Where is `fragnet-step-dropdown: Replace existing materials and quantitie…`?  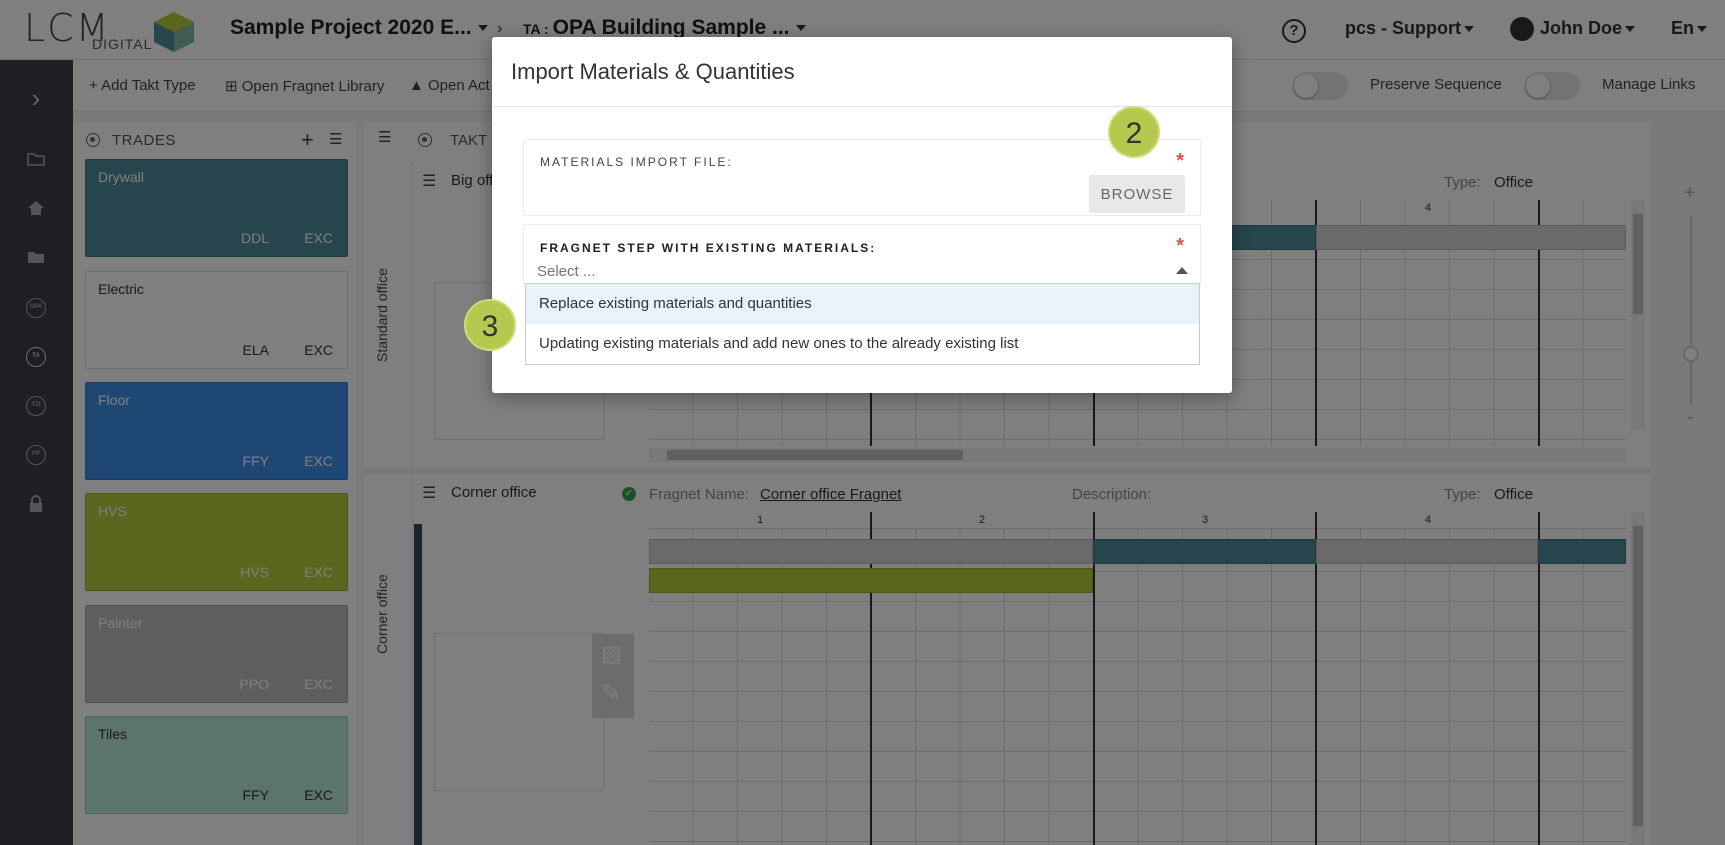
fragnet-step-dropdown: Replace existing materials and quantitie… is located at coordinates (862, 324).